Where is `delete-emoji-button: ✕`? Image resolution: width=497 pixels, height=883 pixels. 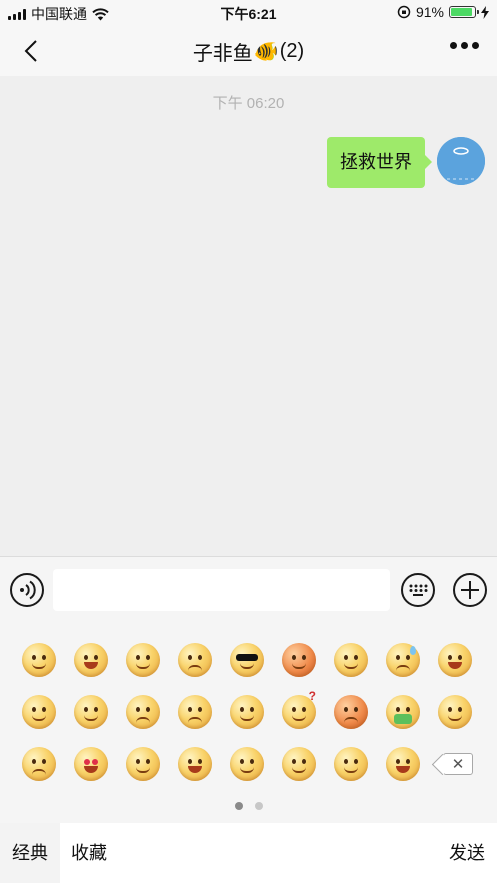 delete-emoji-button: ✕ is located at coordinates (455, 764).